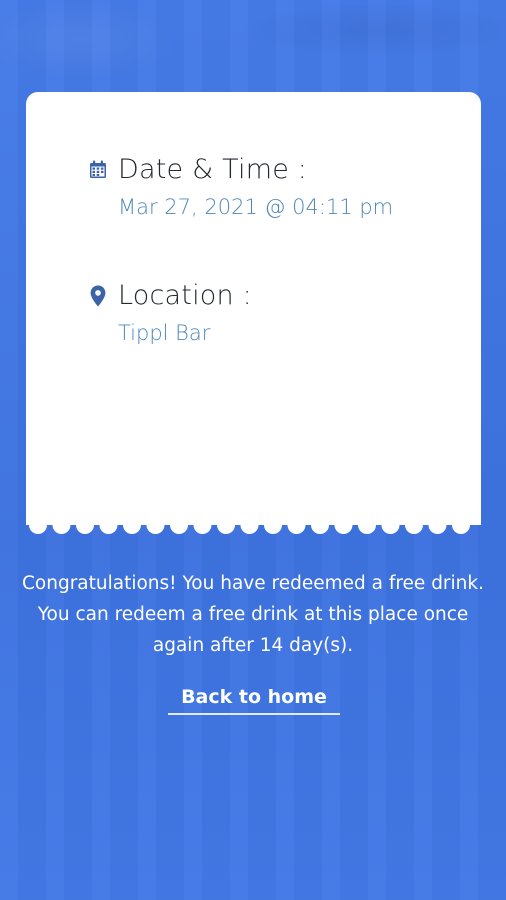 The height and width of the screenshot is (900, 506). I want to click on calendar-icon, so click(98, 170).